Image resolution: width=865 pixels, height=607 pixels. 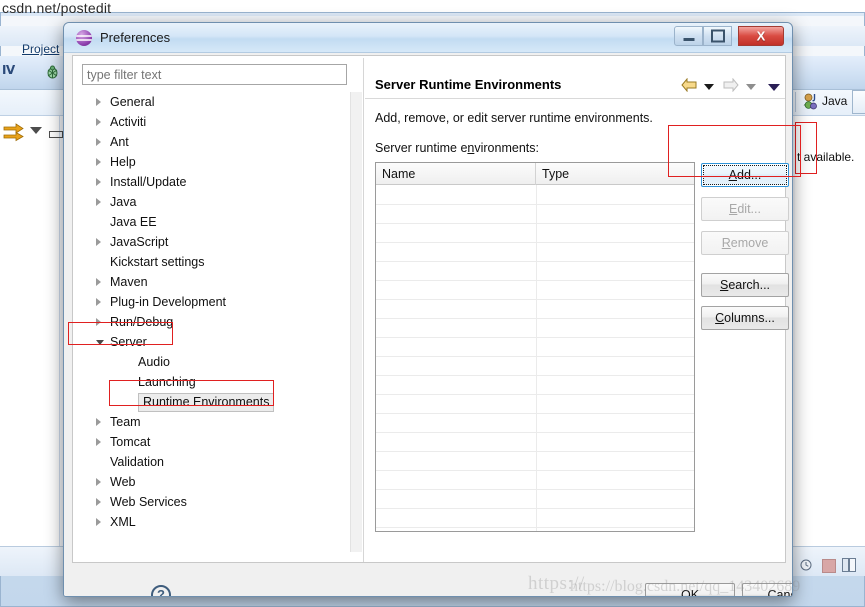 What do you see at coordinates (222, 102) in the screenshot?
I see `tree-item-general: General` at bounding box center [222, 102].